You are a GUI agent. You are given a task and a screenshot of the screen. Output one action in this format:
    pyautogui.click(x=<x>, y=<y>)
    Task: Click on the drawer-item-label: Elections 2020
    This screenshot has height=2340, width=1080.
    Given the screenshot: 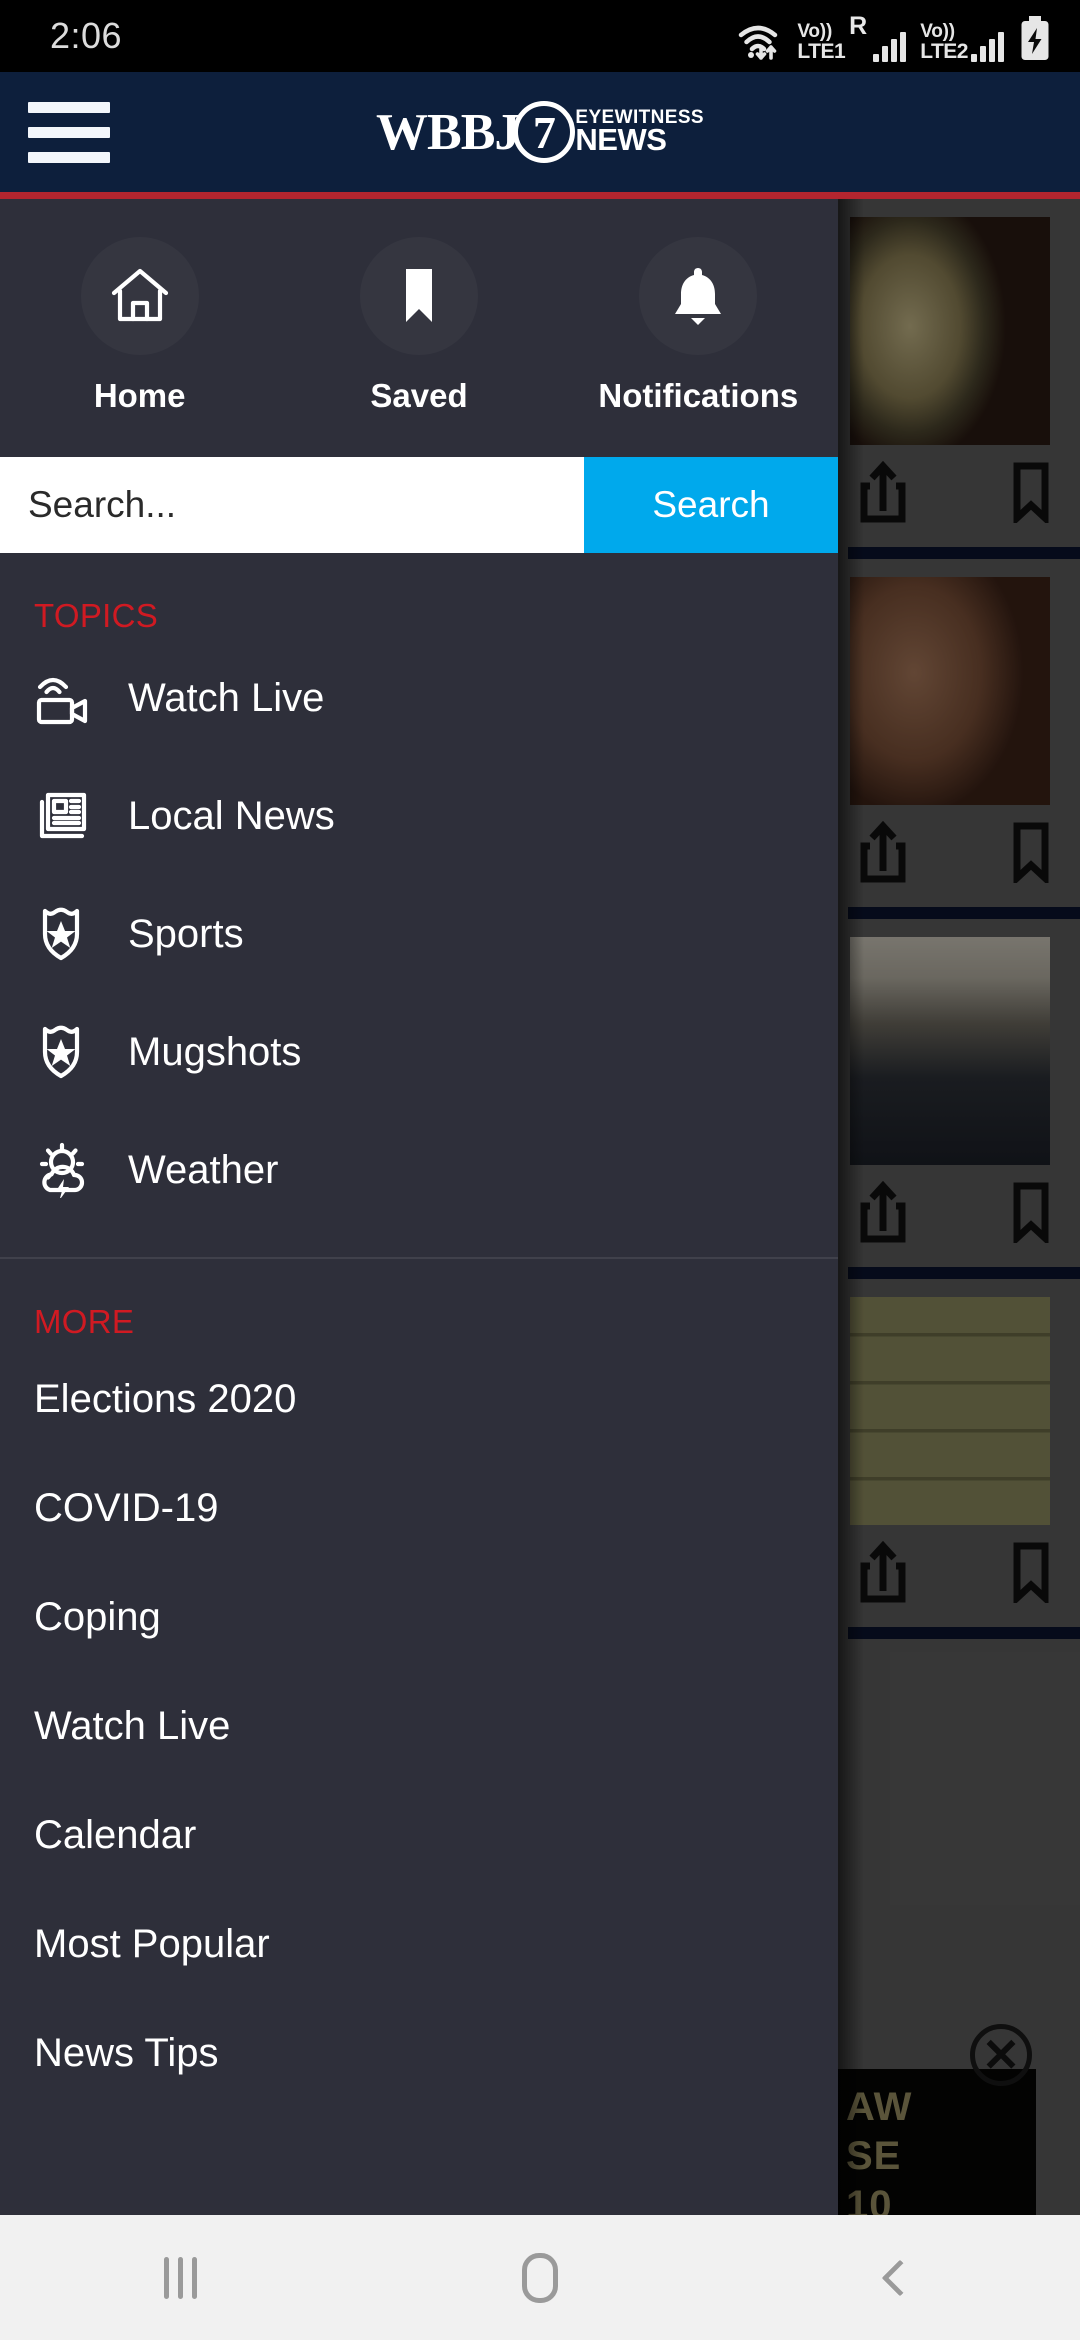 What is the action you would take?
    pyautogui.click(x=165, y=1399)
    